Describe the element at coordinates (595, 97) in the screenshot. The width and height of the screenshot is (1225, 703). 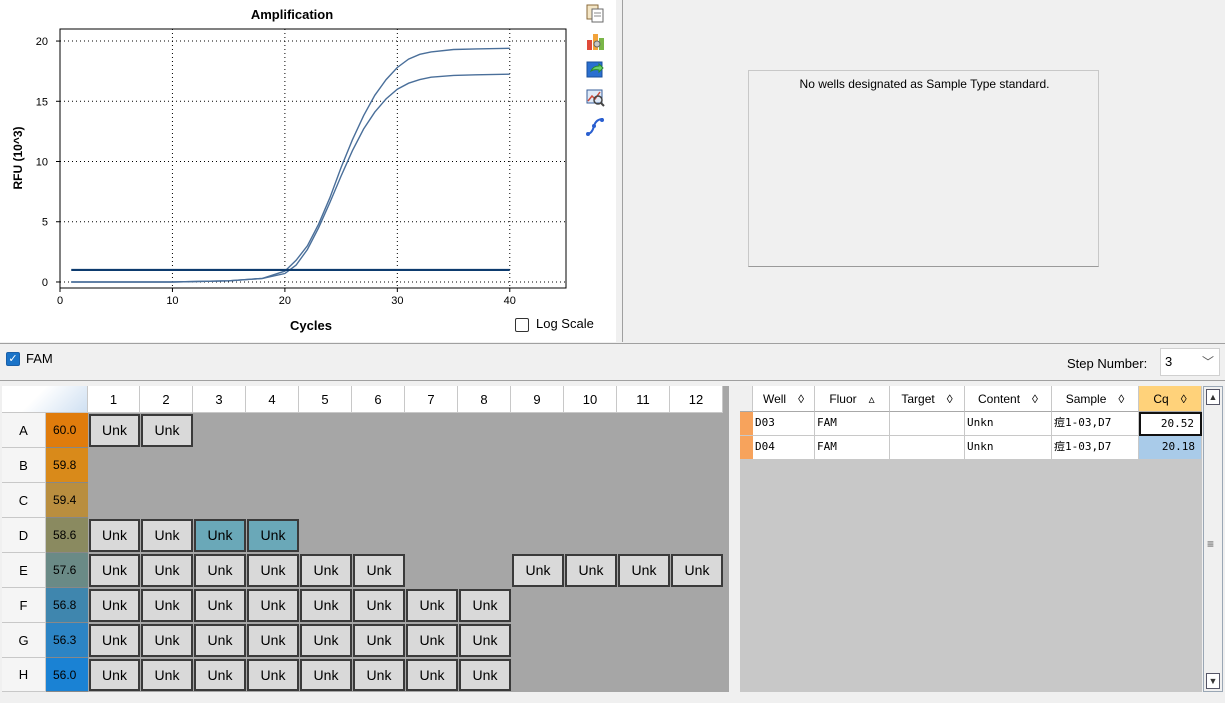
I see `zoom-icon` at that location.